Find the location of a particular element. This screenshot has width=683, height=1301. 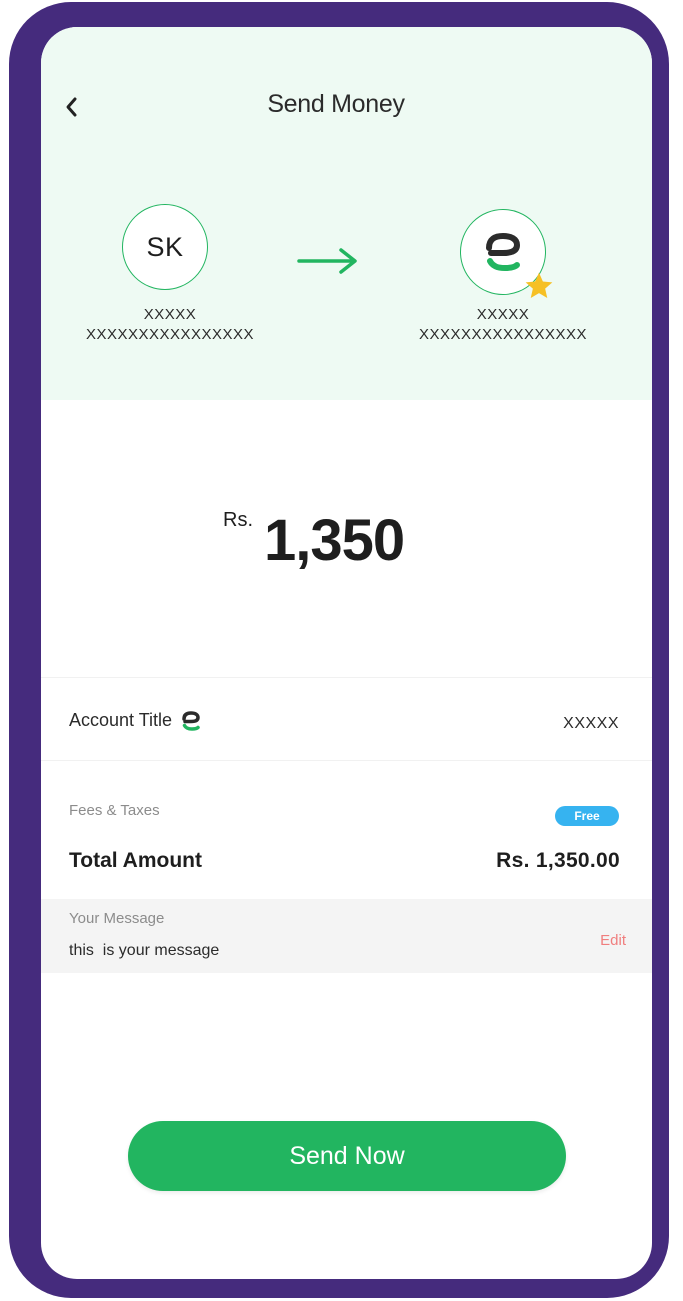

receiver-name: XXXXX is located at coordinates (503, 314).